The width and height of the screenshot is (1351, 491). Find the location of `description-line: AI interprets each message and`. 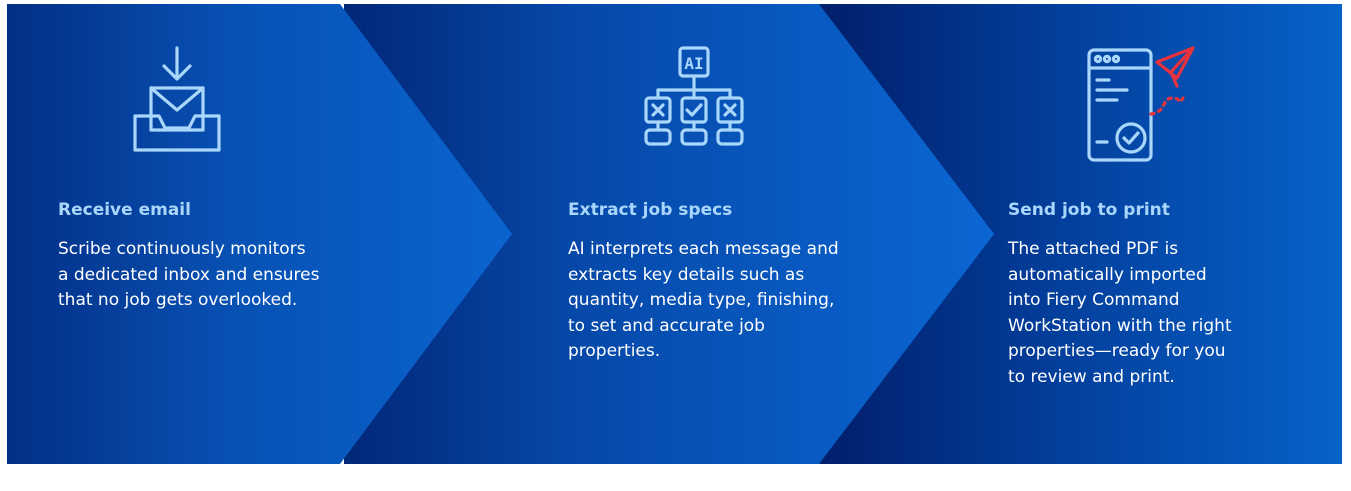

description-line: AI interprets each message and is located at coordinates (703, 249).